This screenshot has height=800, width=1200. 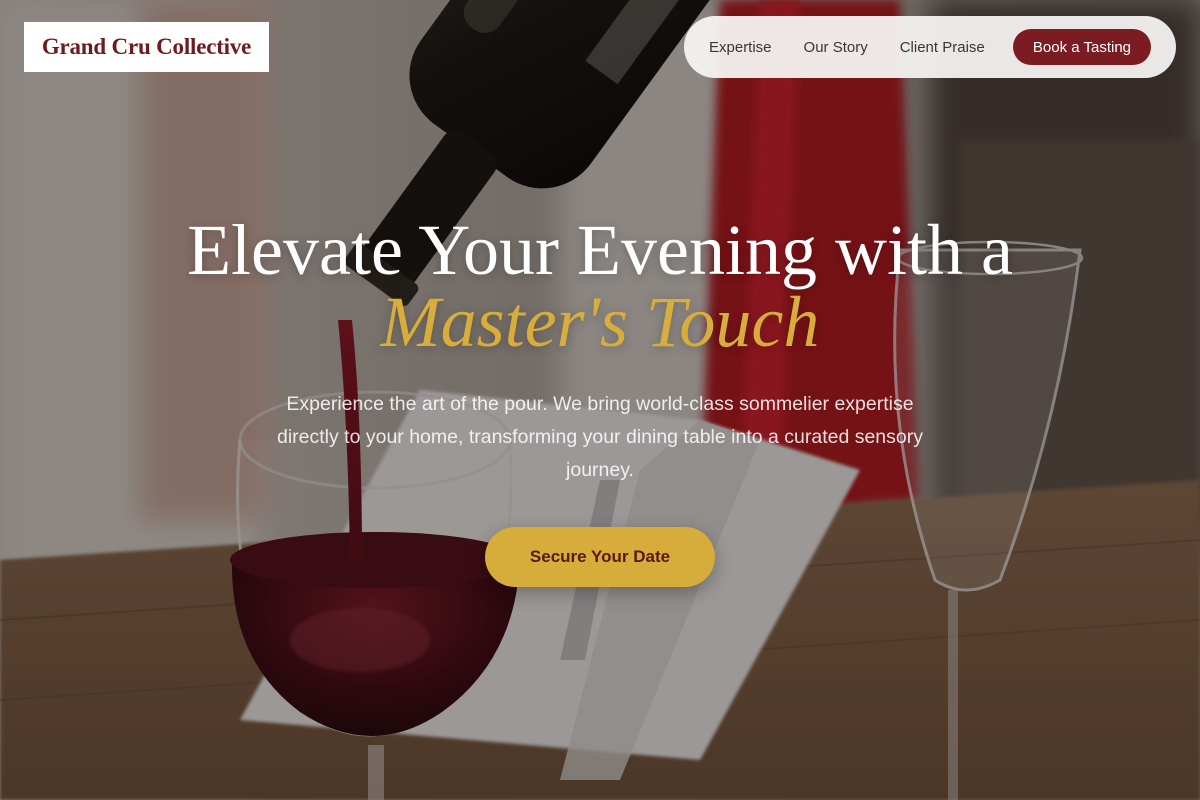 I want to click on brand-logo-text: Grand Cru Collective, so click(x=146, y=46).